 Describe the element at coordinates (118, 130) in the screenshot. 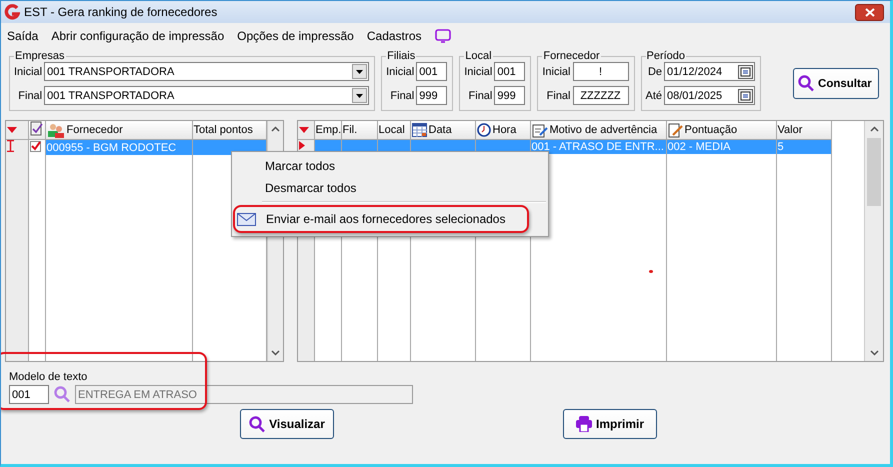

I see `column-header: Fornecedor` at that location.